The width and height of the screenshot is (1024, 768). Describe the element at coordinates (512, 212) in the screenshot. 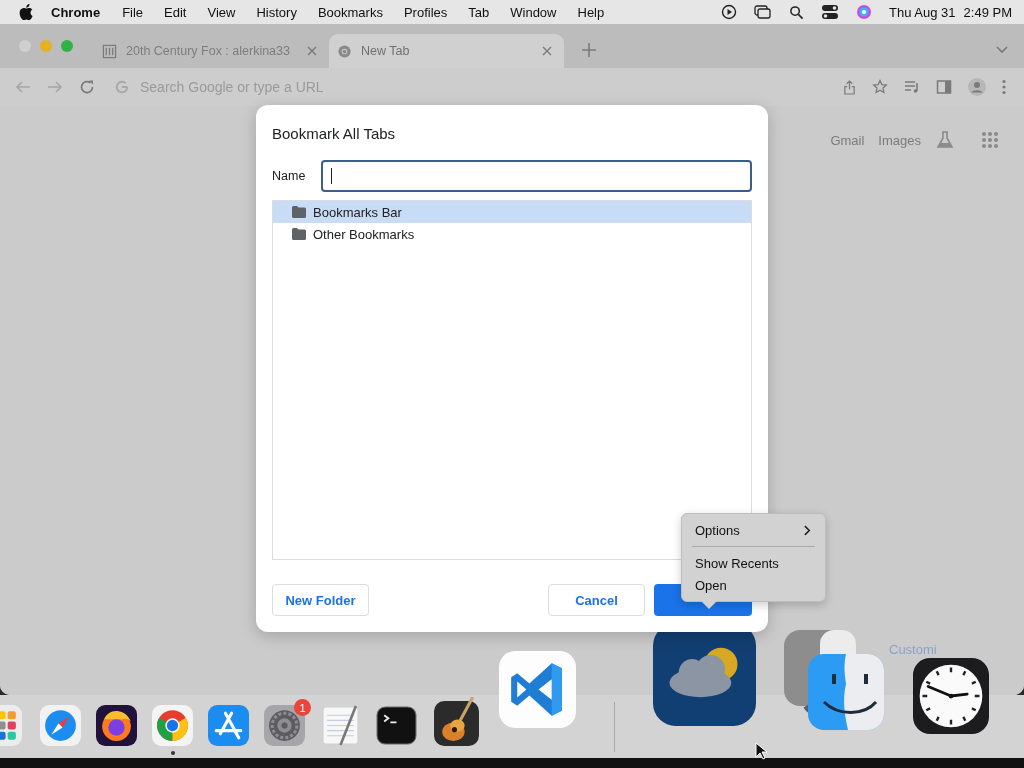

I see `folder-row: Bookmarks Bar` at that location.